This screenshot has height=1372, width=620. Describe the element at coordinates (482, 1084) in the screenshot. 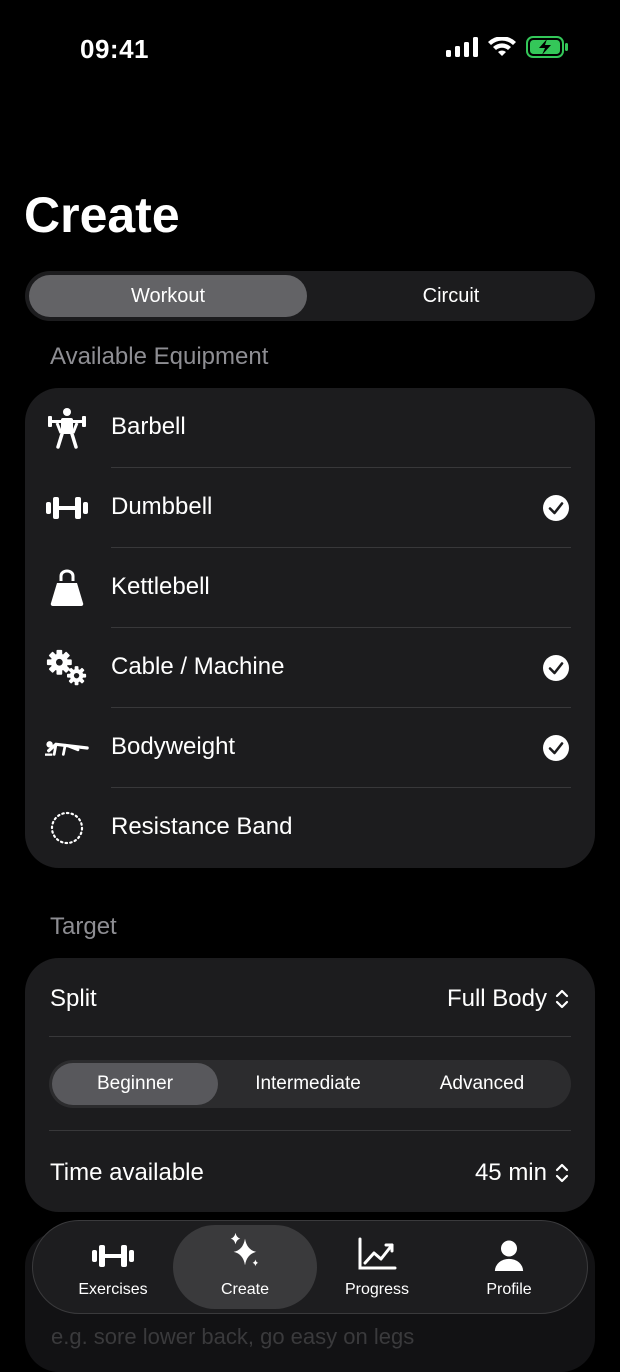

I see `level-advanced: Advanced` at that location.